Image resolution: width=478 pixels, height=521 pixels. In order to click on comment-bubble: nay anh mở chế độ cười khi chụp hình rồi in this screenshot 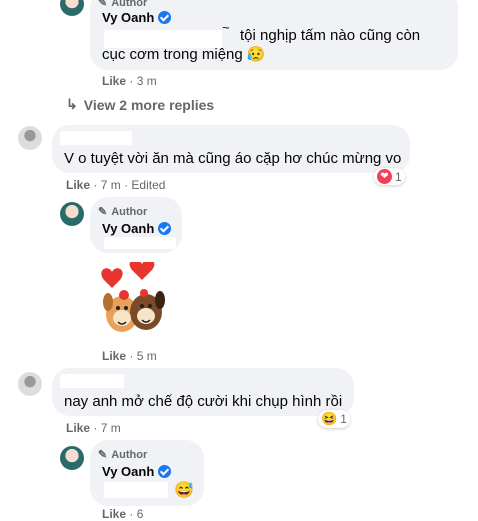, I will do `click(203, 392)`.